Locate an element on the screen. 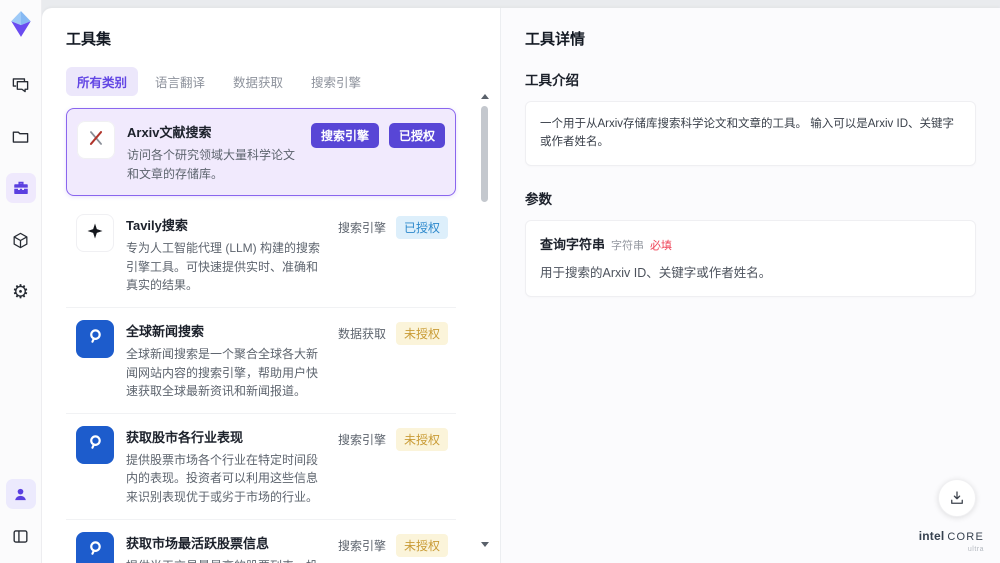 The width and height of the screenshot is (1000, 563). page-title: 工具集 is located at coordinates (89, 39).